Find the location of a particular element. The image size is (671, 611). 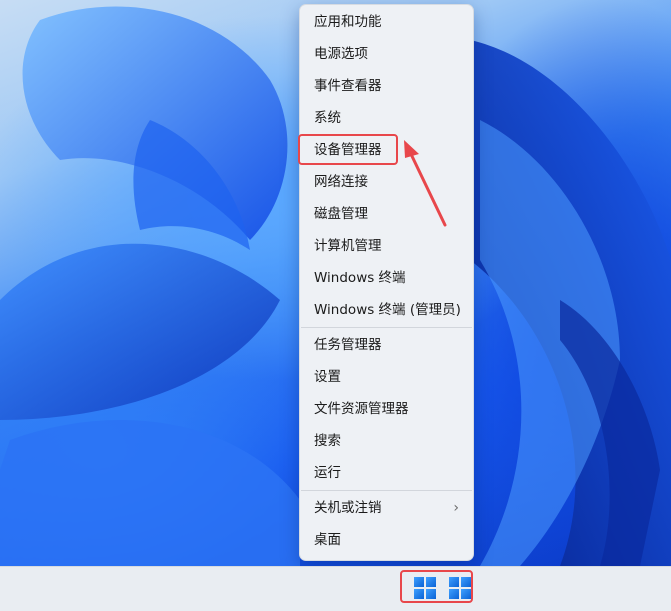

annotation-arrow is located at coordinates (425, 183).